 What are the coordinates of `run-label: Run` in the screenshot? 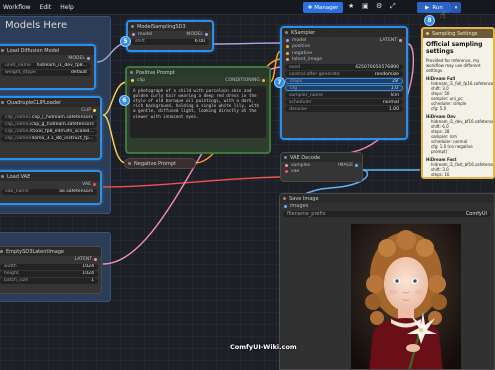 It's located at (437, 7).